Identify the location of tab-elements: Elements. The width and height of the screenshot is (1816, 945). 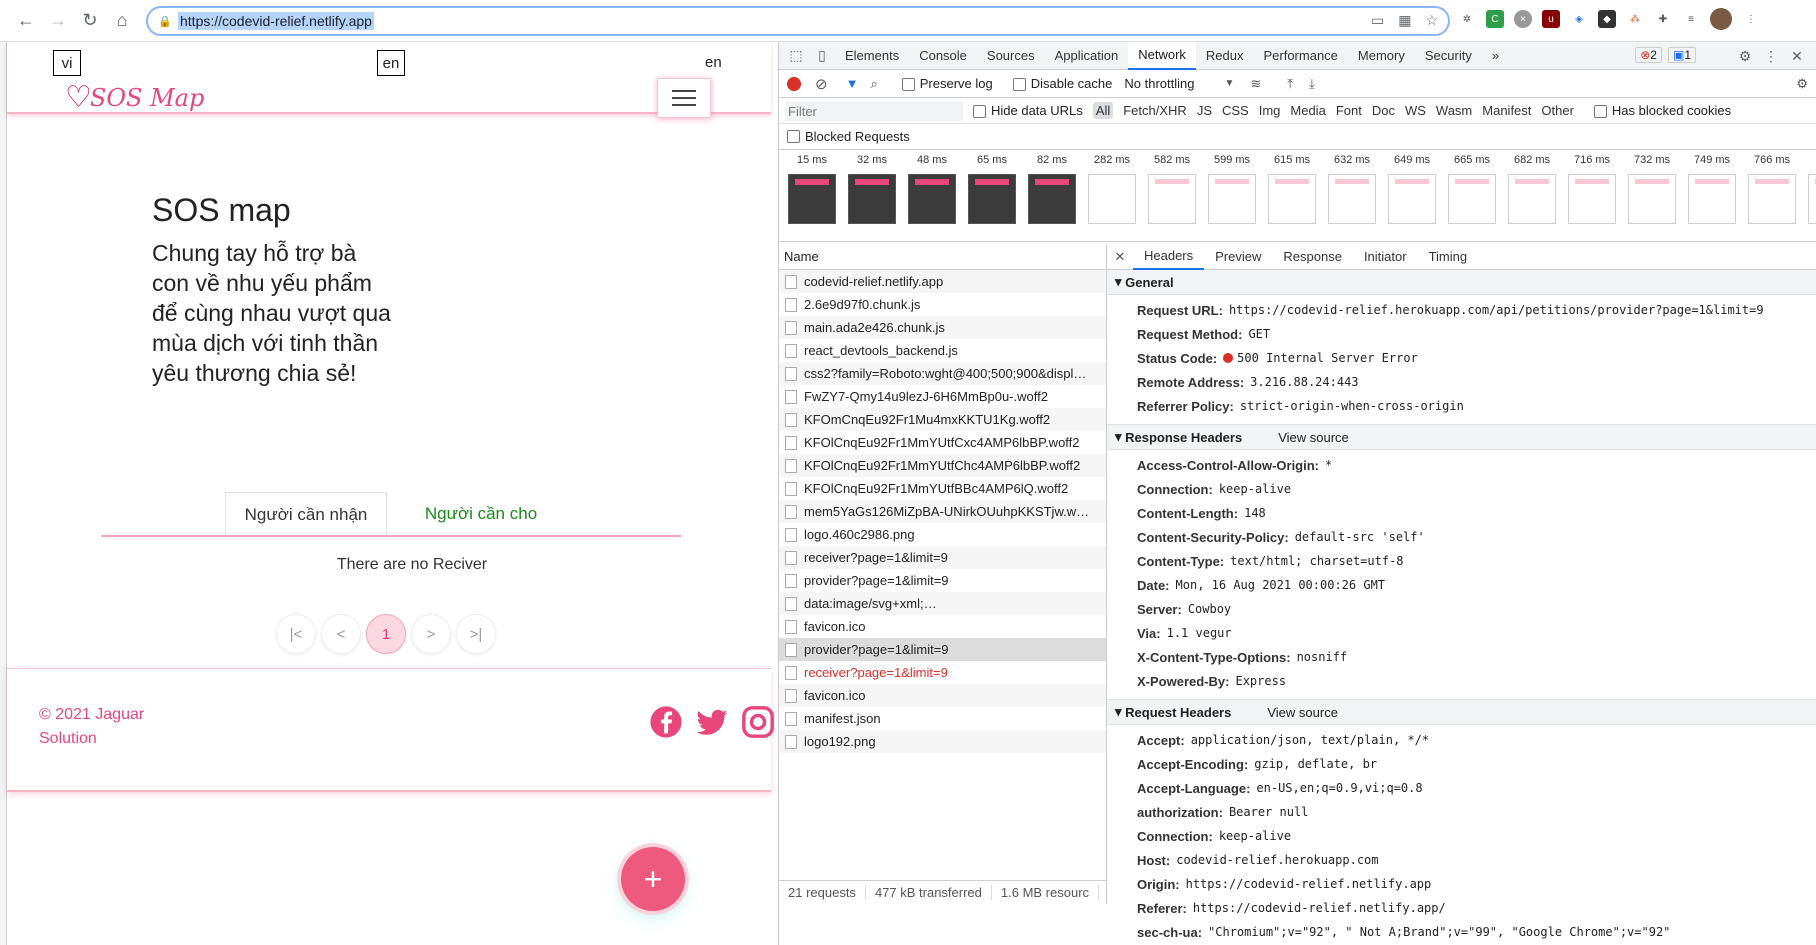
(872, 56).